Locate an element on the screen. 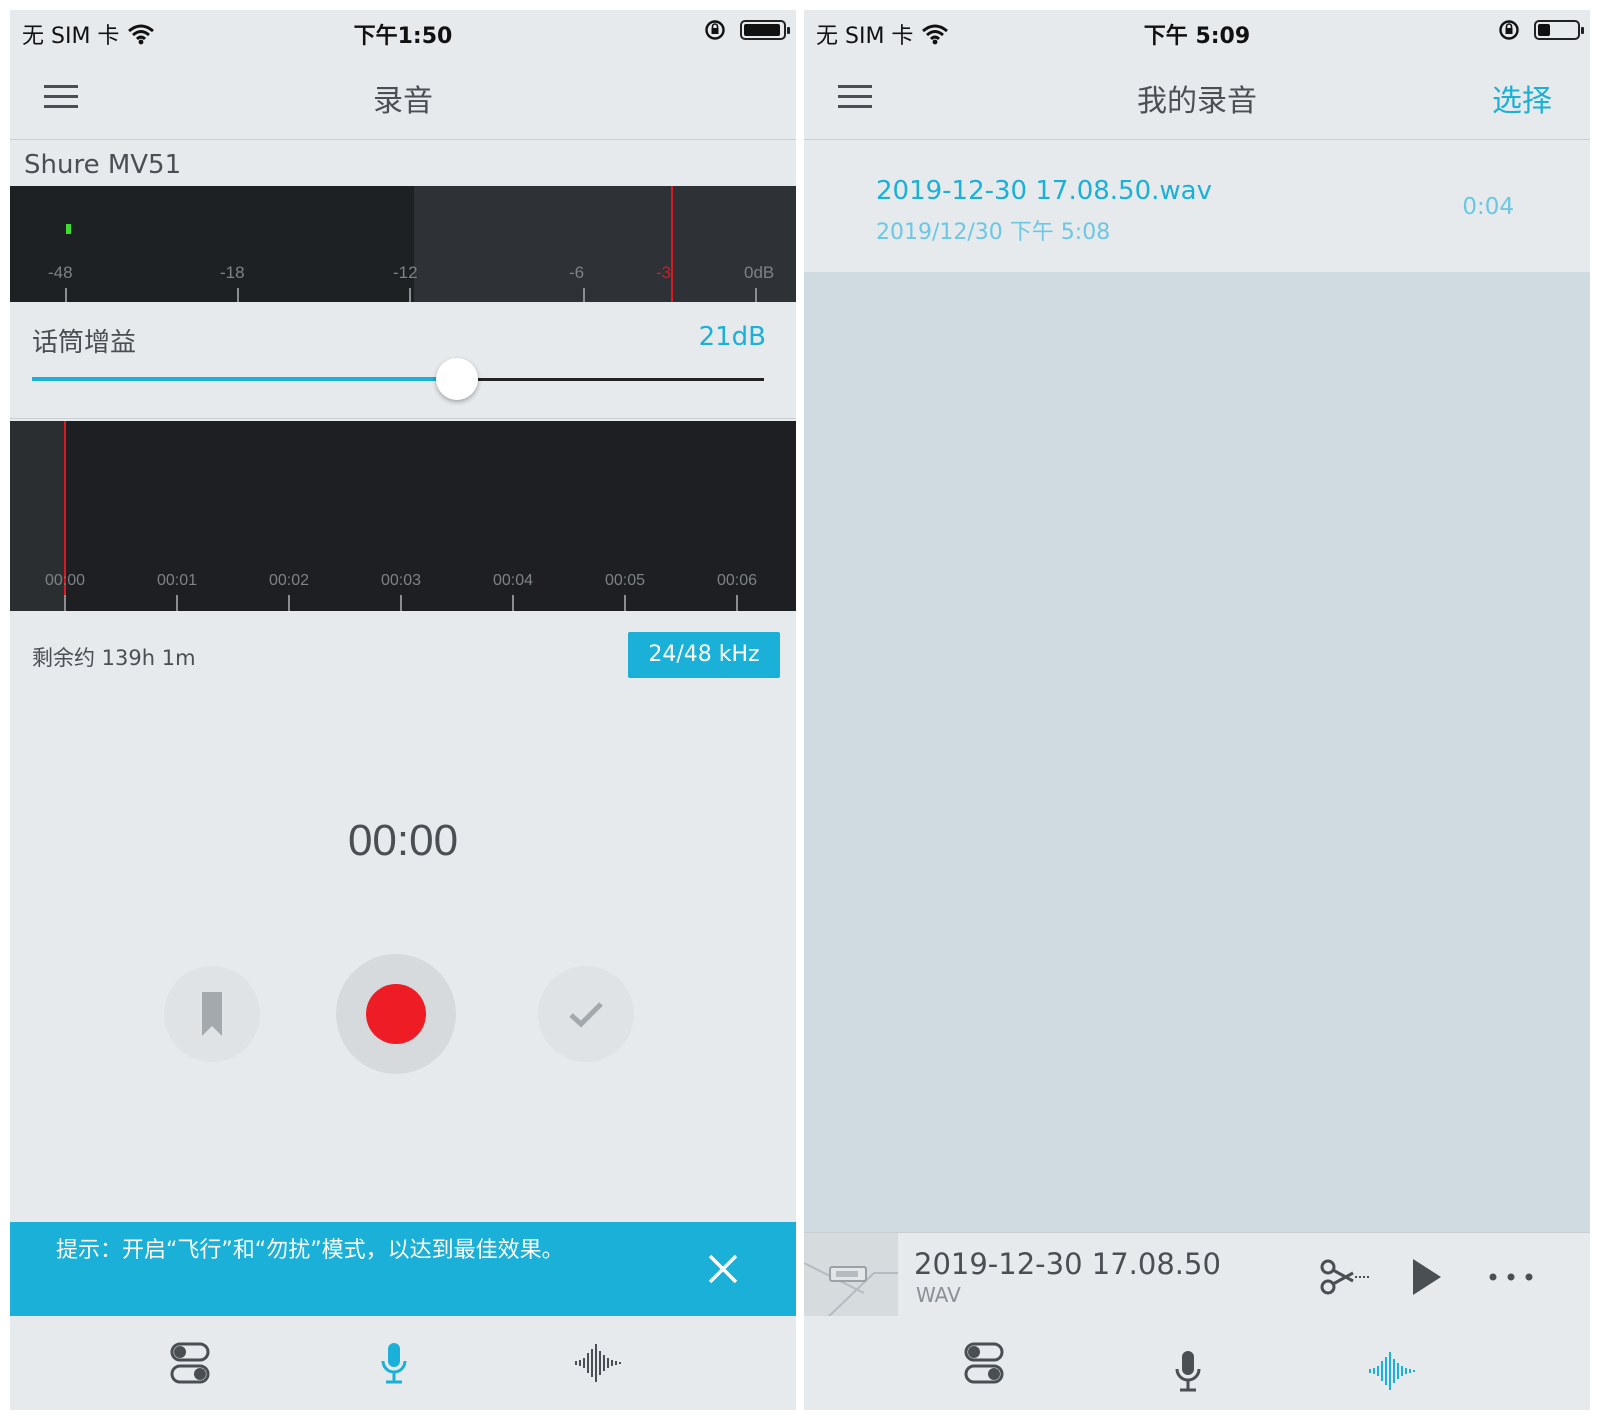  gain-value: 21dB is located at coordinates (732, 337).